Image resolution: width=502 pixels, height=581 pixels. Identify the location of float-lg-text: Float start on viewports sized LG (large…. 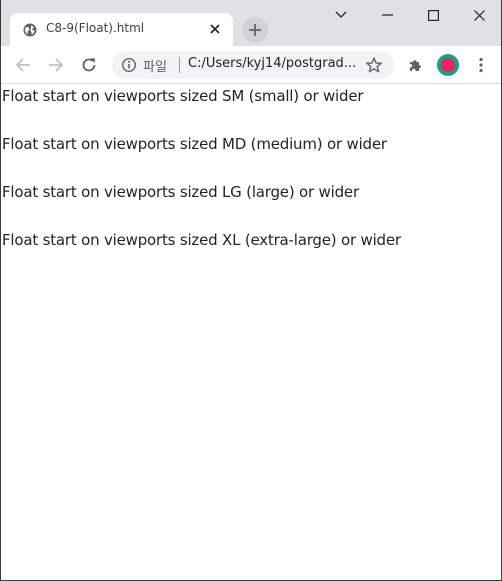
(180, 192).